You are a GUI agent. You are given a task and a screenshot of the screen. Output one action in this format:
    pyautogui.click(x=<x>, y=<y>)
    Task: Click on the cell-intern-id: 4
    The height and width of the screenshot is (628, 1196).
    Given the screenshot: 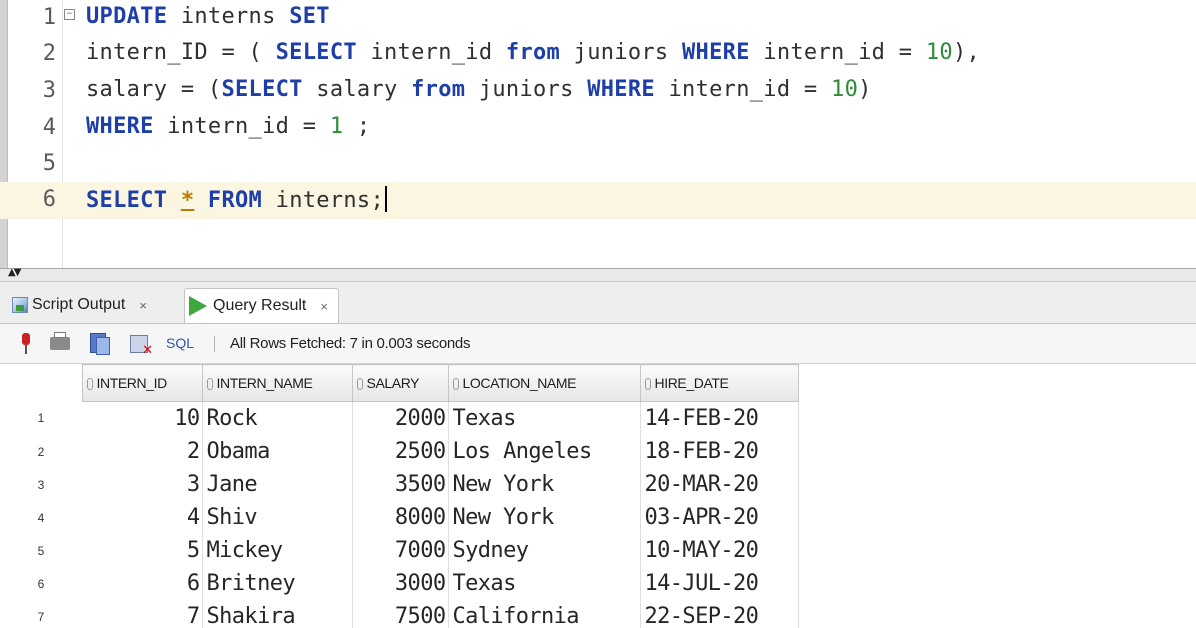 What is the action you would take?
    pyautogui.click(x=142, y=517)
    